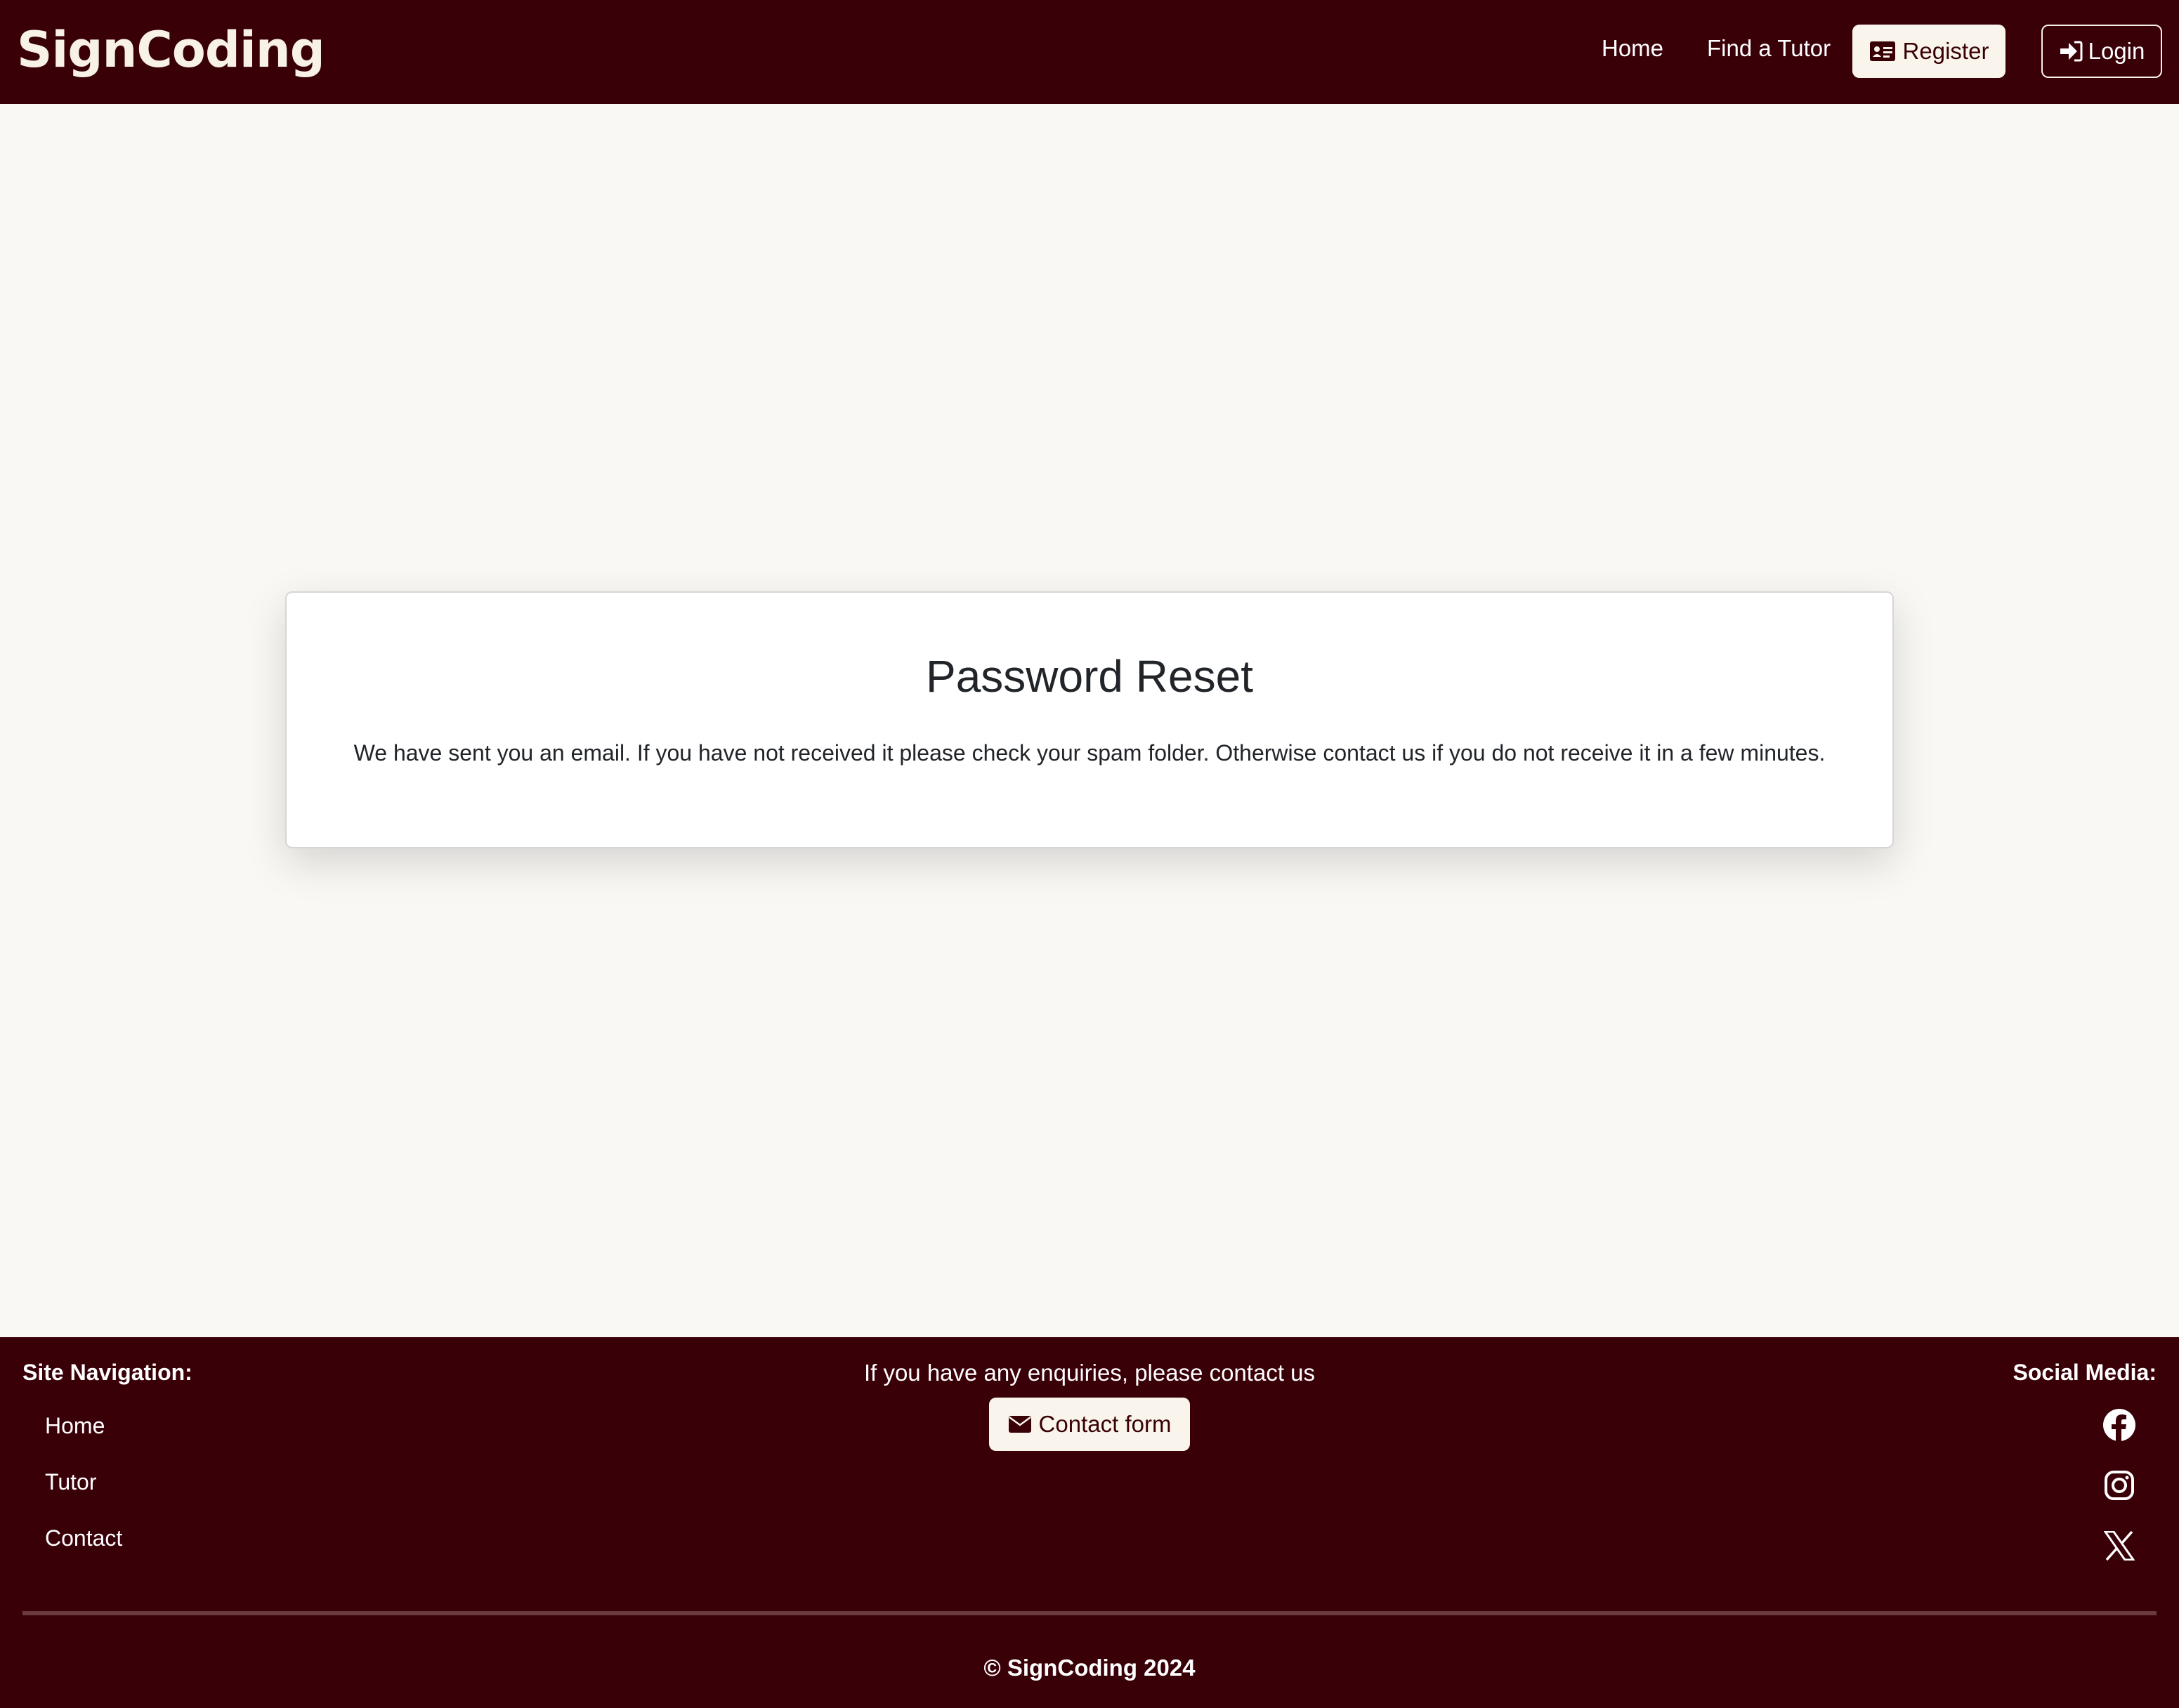 The image size is (2179, 1708). What do you see at coordinates (1020, 1424) in the screenshot?
I see `envelope-icon` at bounding box center [1020, 1424].